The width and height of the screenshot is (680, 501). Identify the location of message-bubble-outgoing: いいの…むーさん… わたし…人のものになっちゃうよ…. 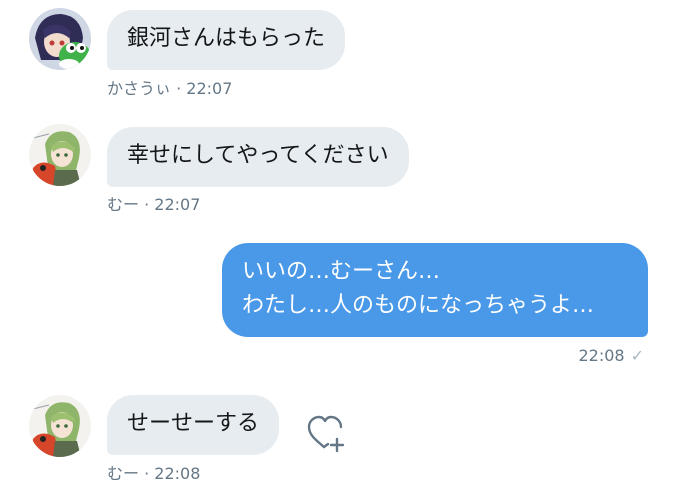
(435, 290).